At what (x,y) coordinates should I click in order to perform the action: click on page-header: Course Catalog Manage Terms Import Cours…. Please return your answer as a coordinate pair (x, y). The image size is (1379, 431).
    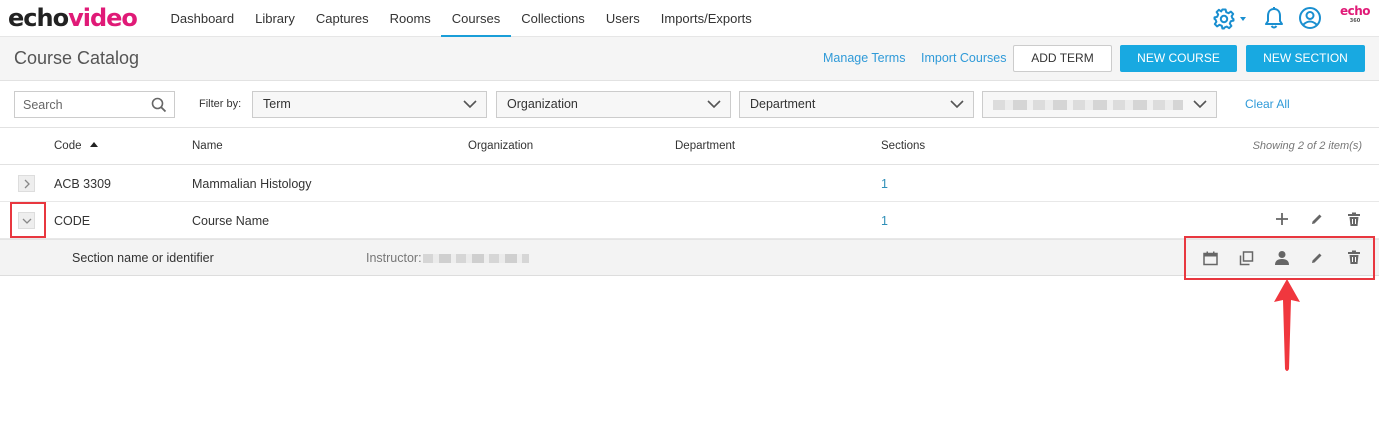
    Looking at the image, I should click on (689, 59).